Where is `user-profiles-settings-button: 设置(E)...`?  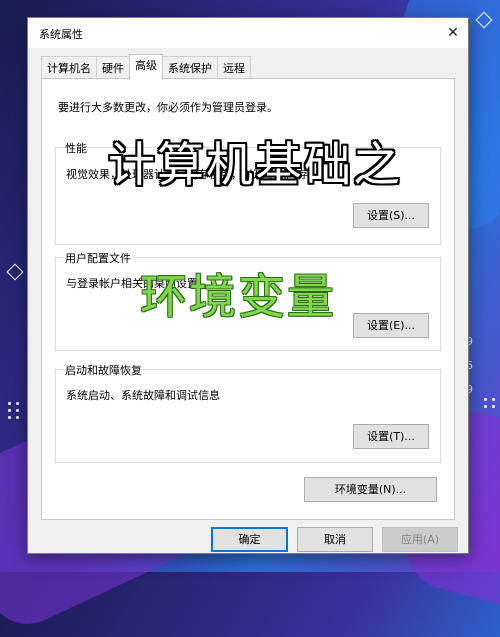 user-profiles-settings-button: 设置(E)... is located at coordinates (391, 325).